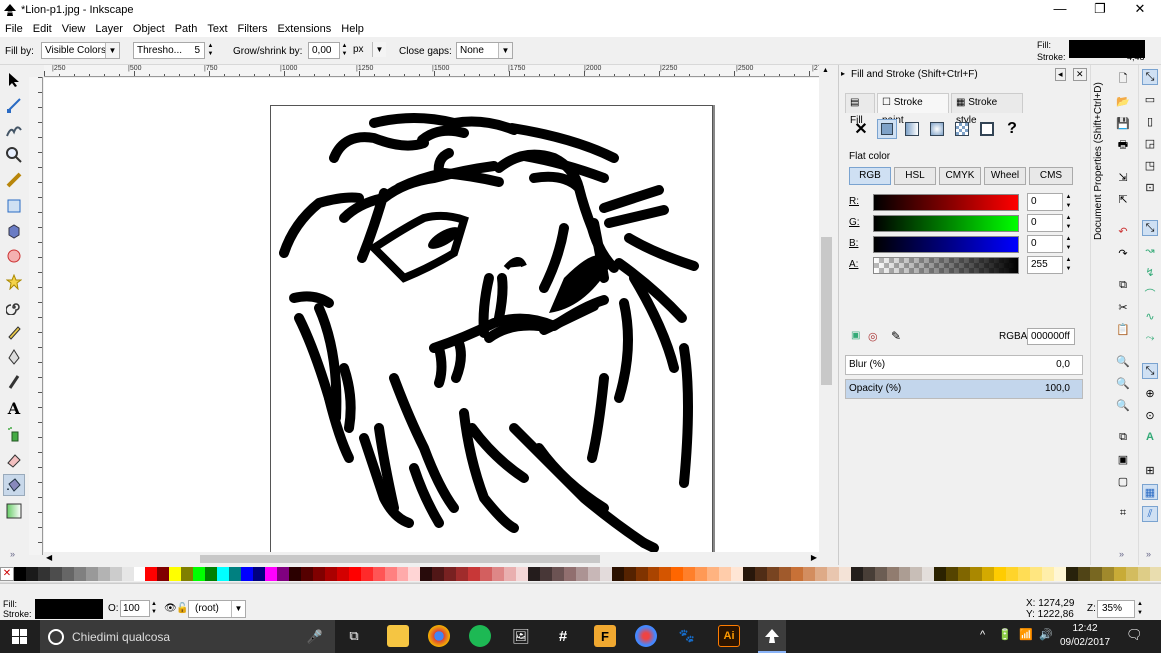  I want to click on mode-rgb: RGB, so click(870, 176).